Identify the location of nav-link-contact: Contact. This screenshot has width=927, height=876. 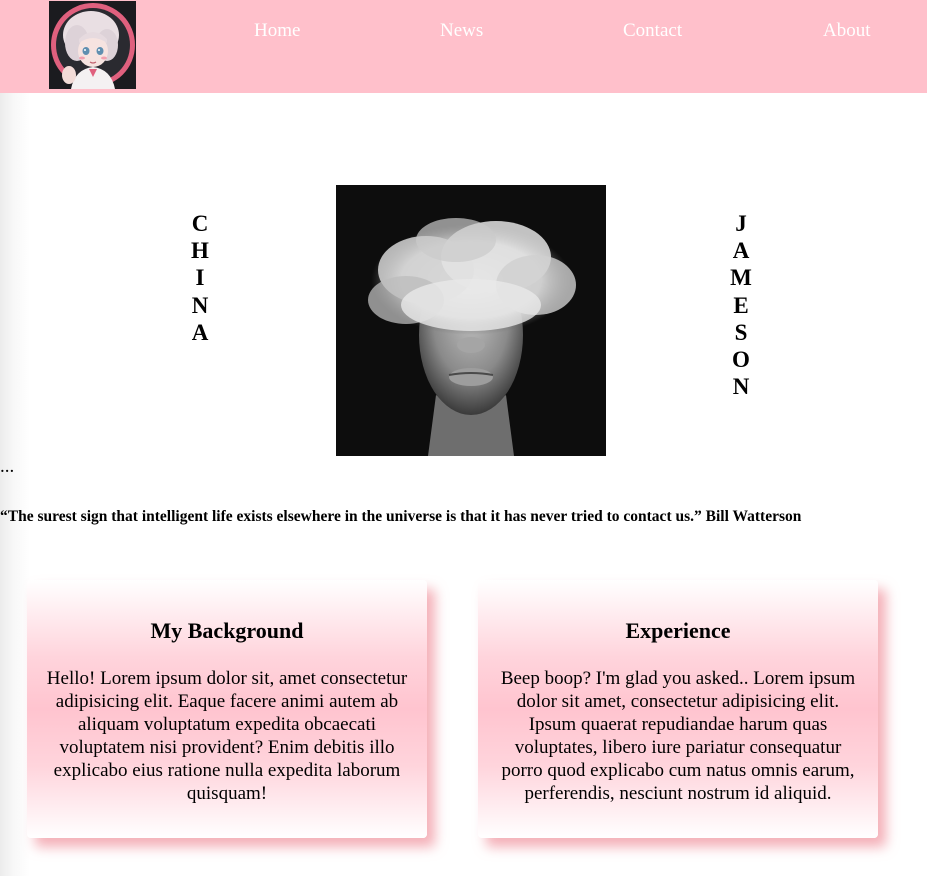
(652, 31).